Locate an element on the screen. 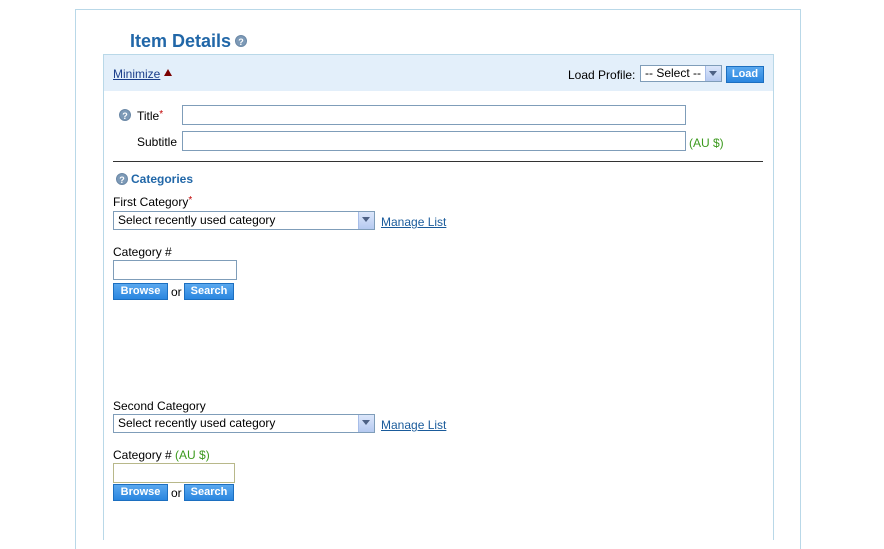 The image size is (884, 549). first-category-label-text: First Category is located at coordinates (151, 202).